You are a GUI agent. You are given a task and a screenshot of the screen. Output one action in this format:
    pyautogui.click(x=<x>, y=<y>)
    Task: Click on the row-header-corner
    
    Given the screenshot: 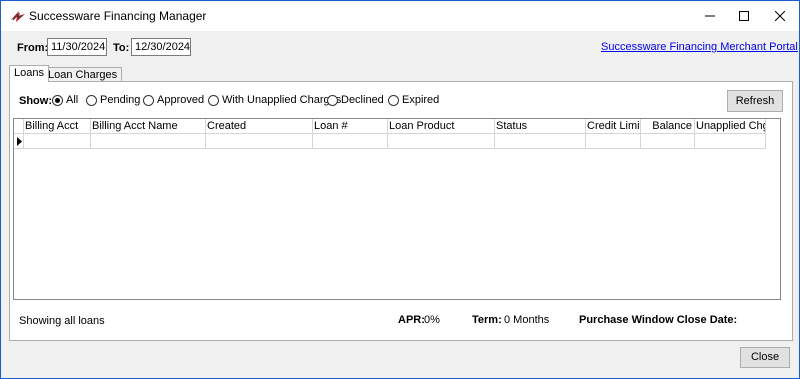 What is the action you would take?
    pyautogui.click(x=19, y=126)
    